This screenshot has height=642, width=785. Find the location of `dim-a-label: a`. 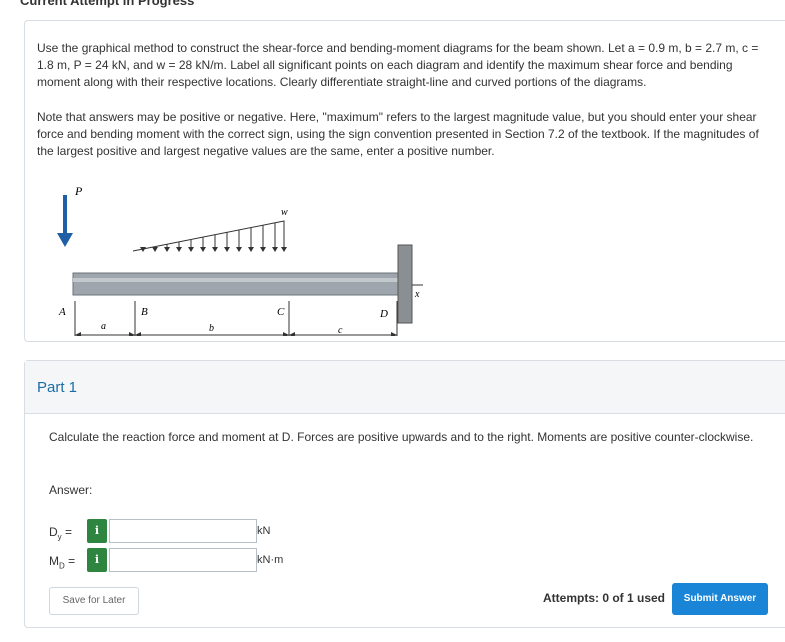

dim-a-label: a is located at coordinates (103, 326).